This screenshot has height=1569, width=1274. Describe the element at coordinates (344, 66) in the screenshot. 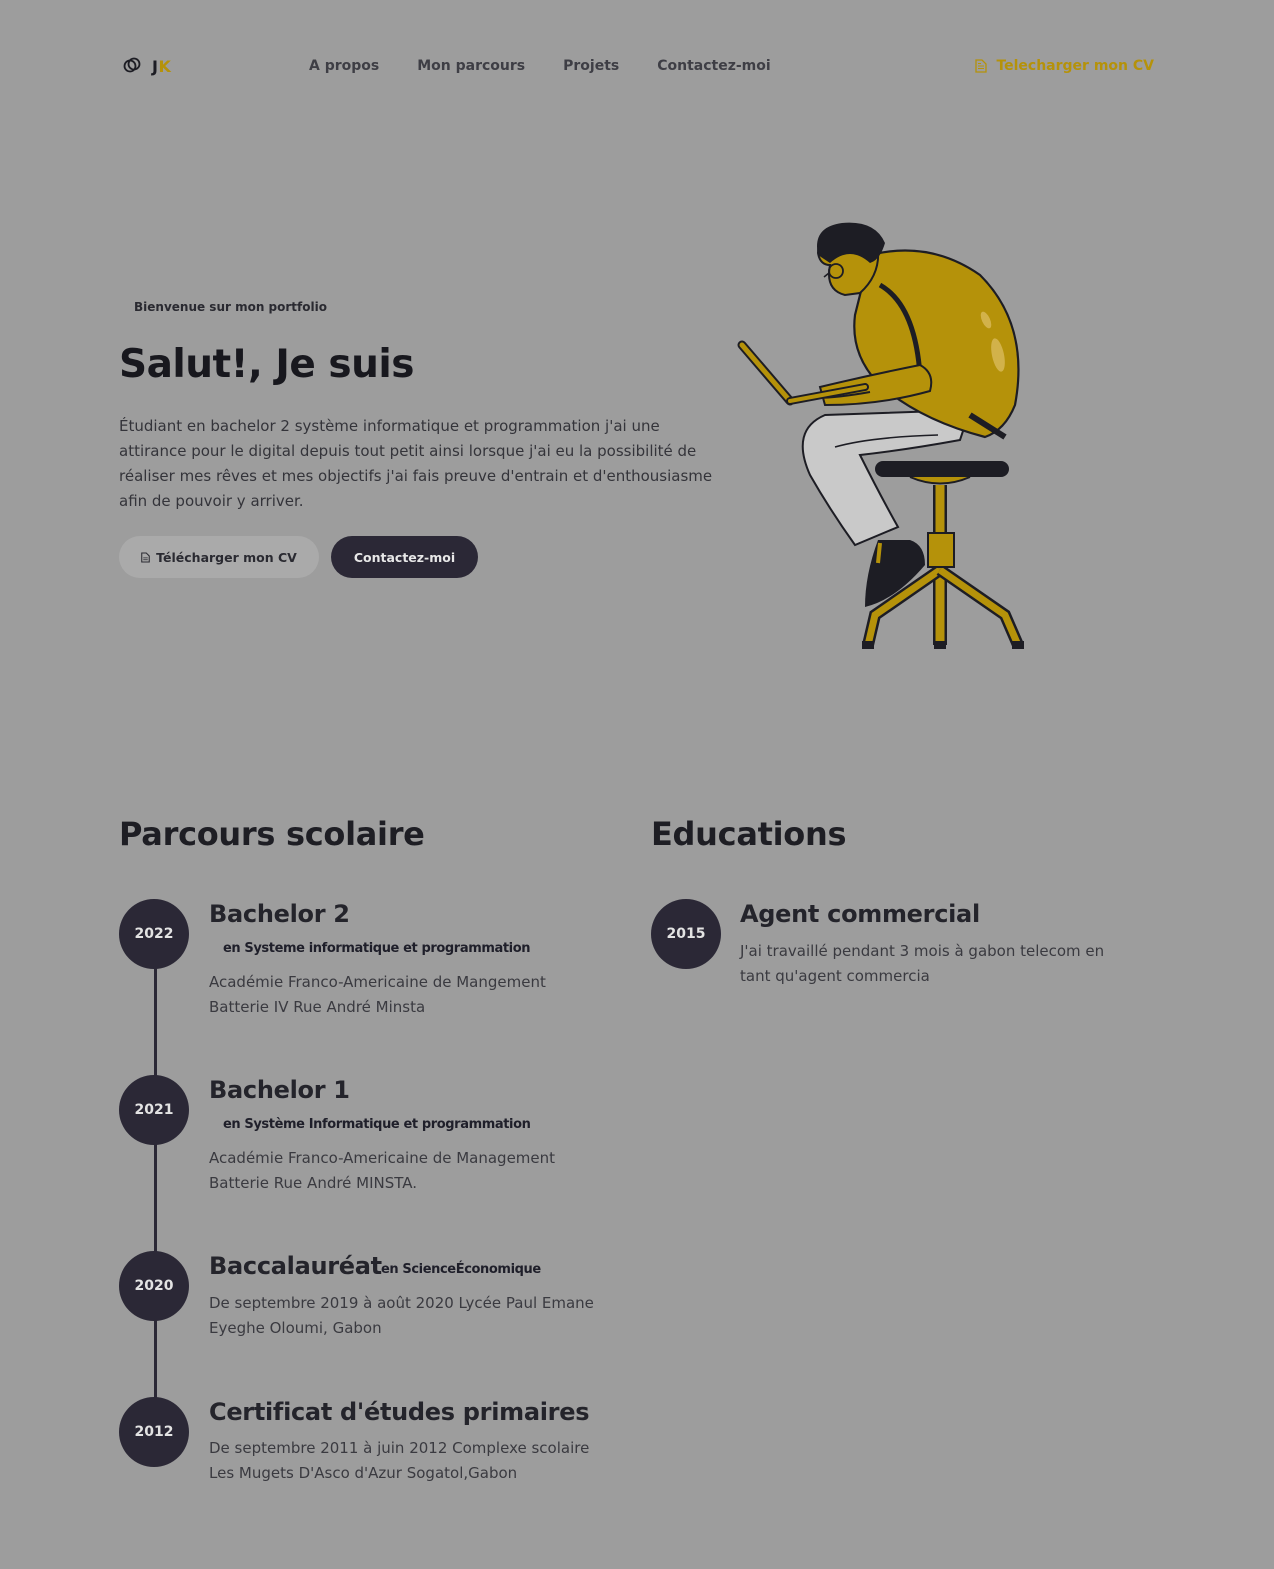

I see `nav-link-a-propos: A propos` at that location.